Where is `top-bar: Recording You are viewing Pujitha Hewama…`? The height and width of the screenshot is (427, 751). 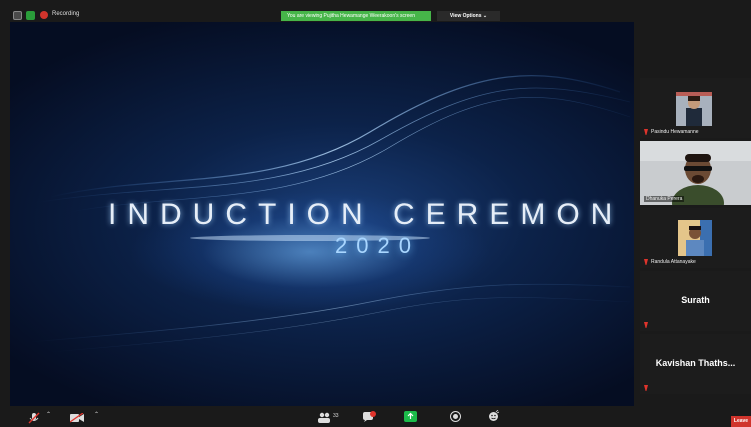 top-bar: Recording You are viewing Pujitha Hewama… is located at coordinates (375, 10).